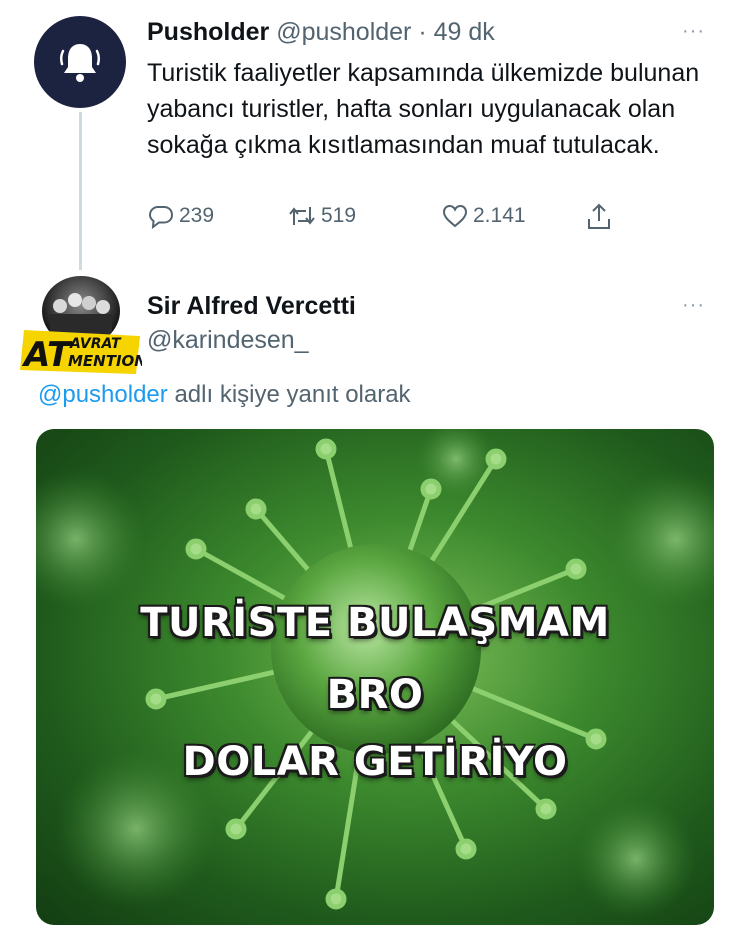  Describe the element at coordinates (499, 215) in the screenshot. I see `like-count: 2.141` at that location.